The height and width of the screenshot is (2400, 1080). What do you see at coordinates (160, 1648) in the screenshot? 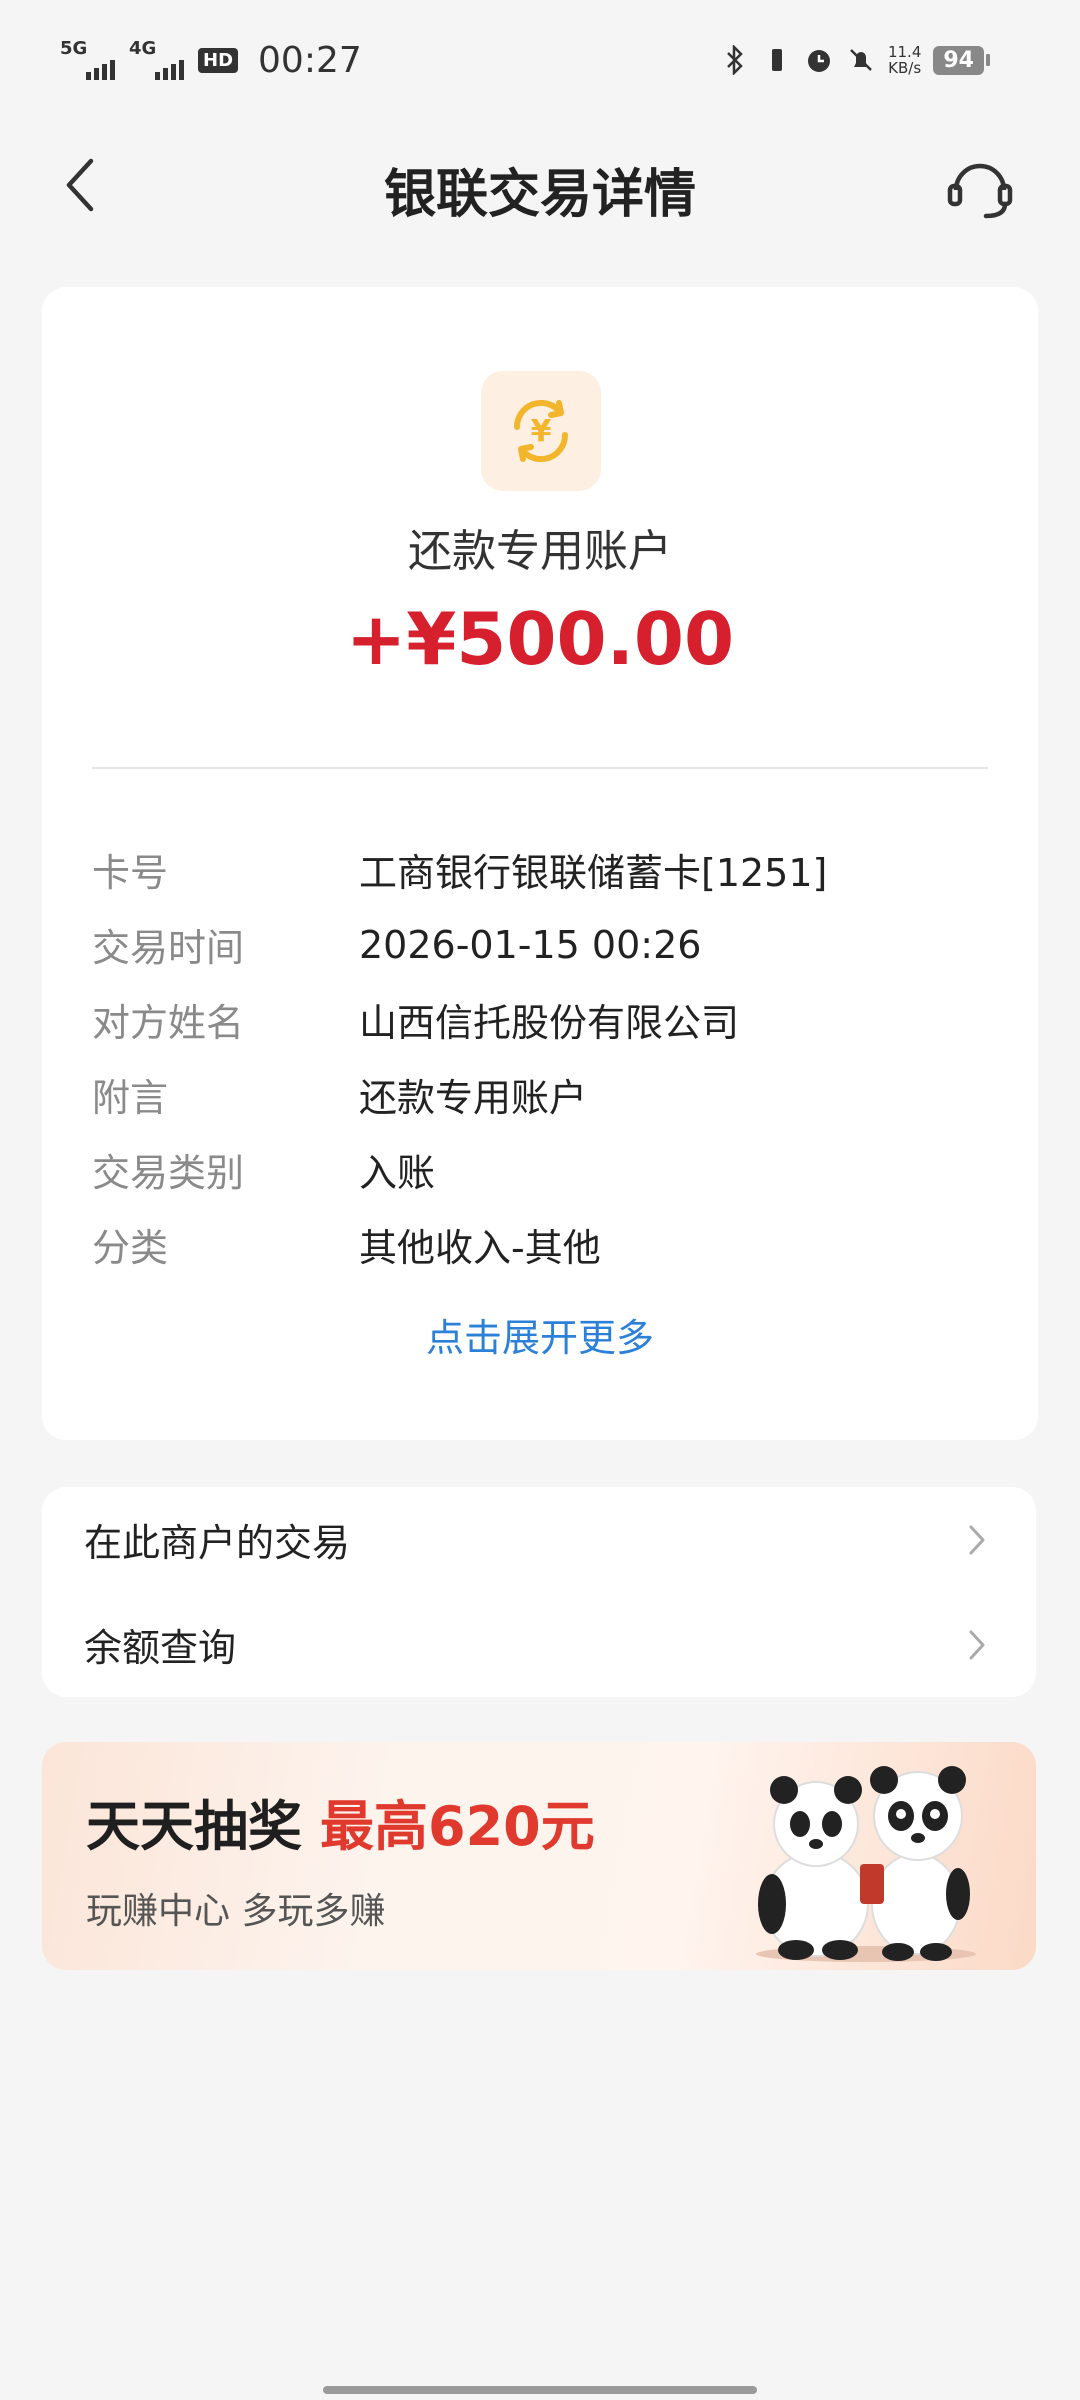
I see `link-label: 余额查询` at bounding box center [160, 1648].